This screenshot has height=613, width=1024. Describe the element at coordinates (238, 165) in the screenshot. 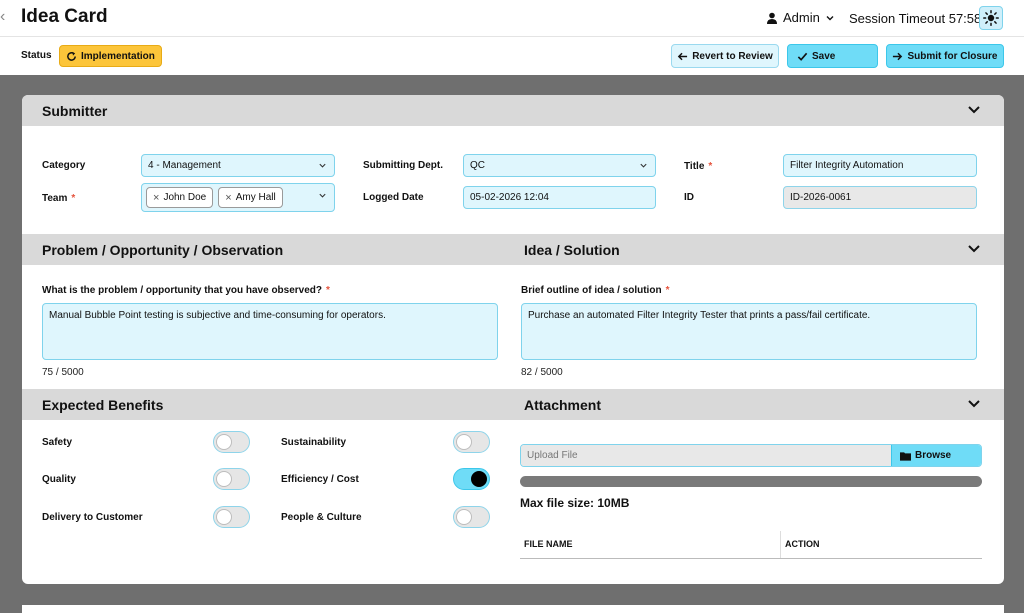

I see `category-select: 4 - Management` at that location.